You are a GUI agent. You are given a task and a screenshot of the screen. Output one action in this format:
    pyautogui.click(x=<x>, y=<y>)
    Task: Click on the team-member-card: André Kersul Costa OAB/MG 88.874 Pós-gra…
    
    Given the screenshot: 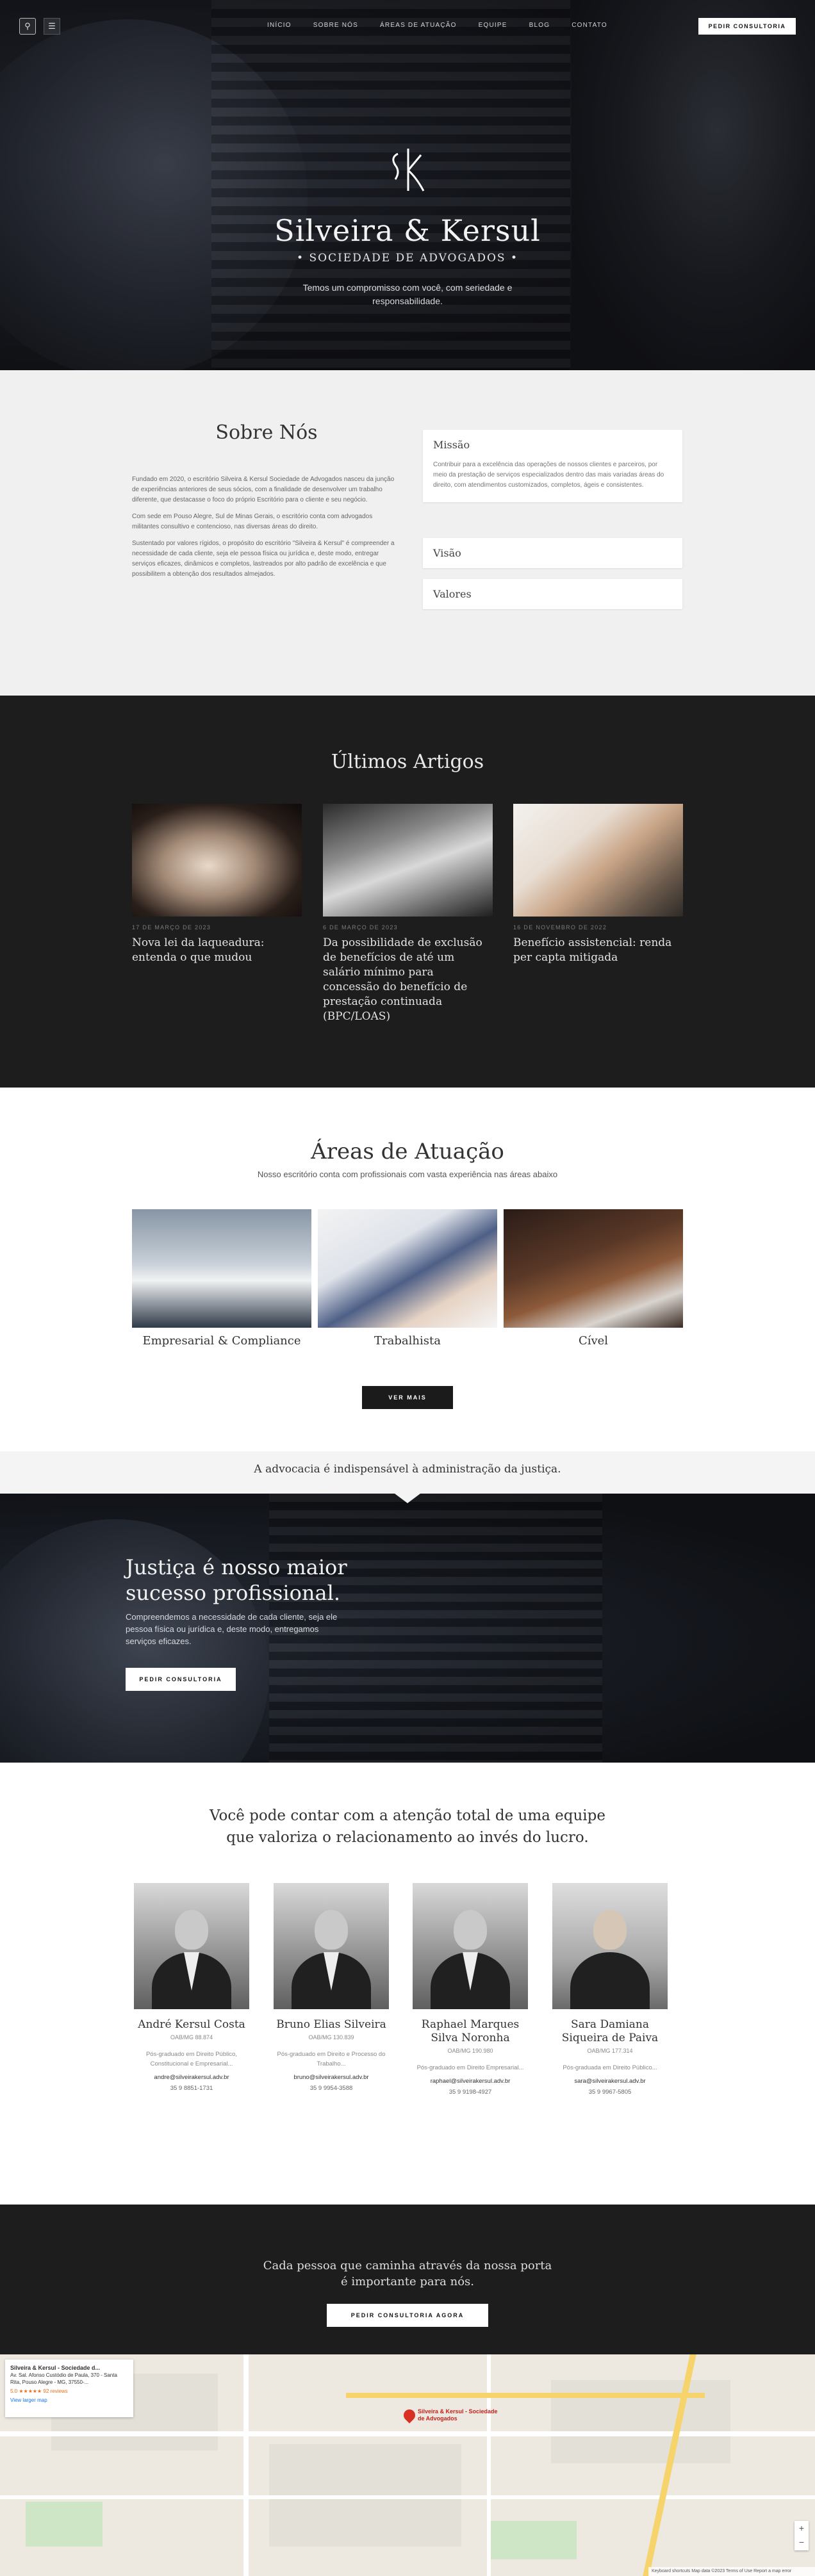 What is the action you would take?
    pyautogui.click(x=192, y=1987)
    